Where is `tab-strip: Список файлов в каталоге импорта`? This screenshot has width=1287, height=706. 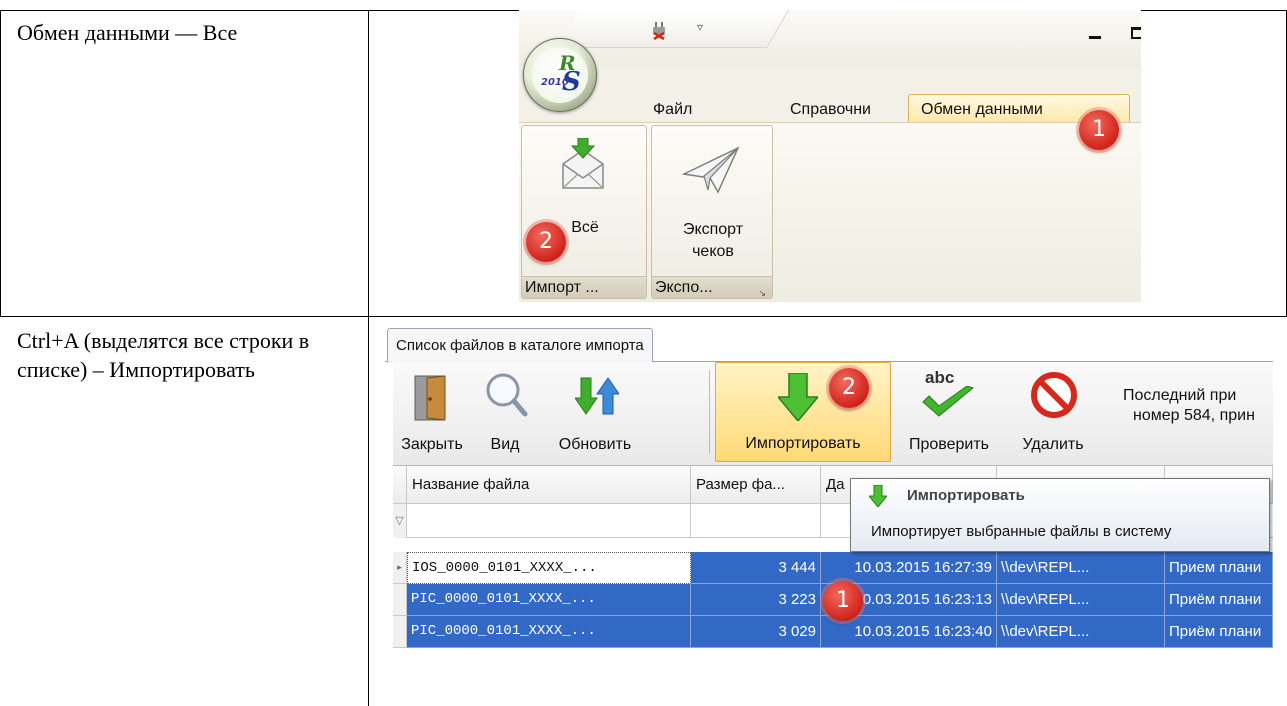
tab-strip: Список файлов в каталоге импорта is located at coordinates (829, 343).